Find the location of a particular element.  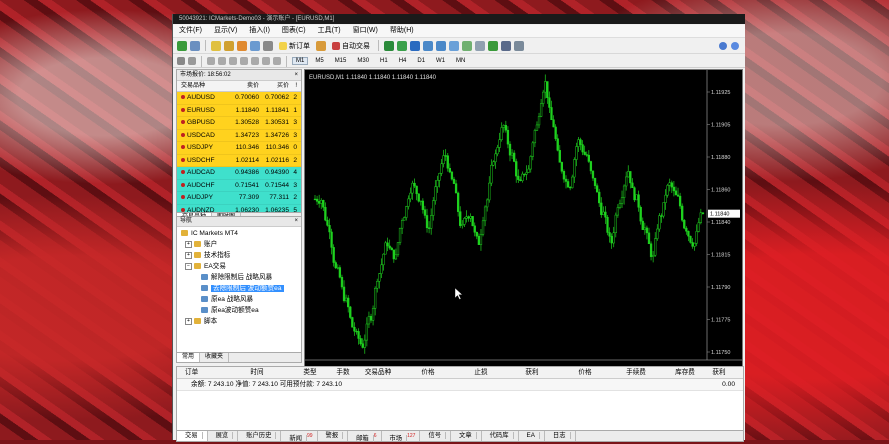

zoom-out-icon is located at coordinates (441, 45).